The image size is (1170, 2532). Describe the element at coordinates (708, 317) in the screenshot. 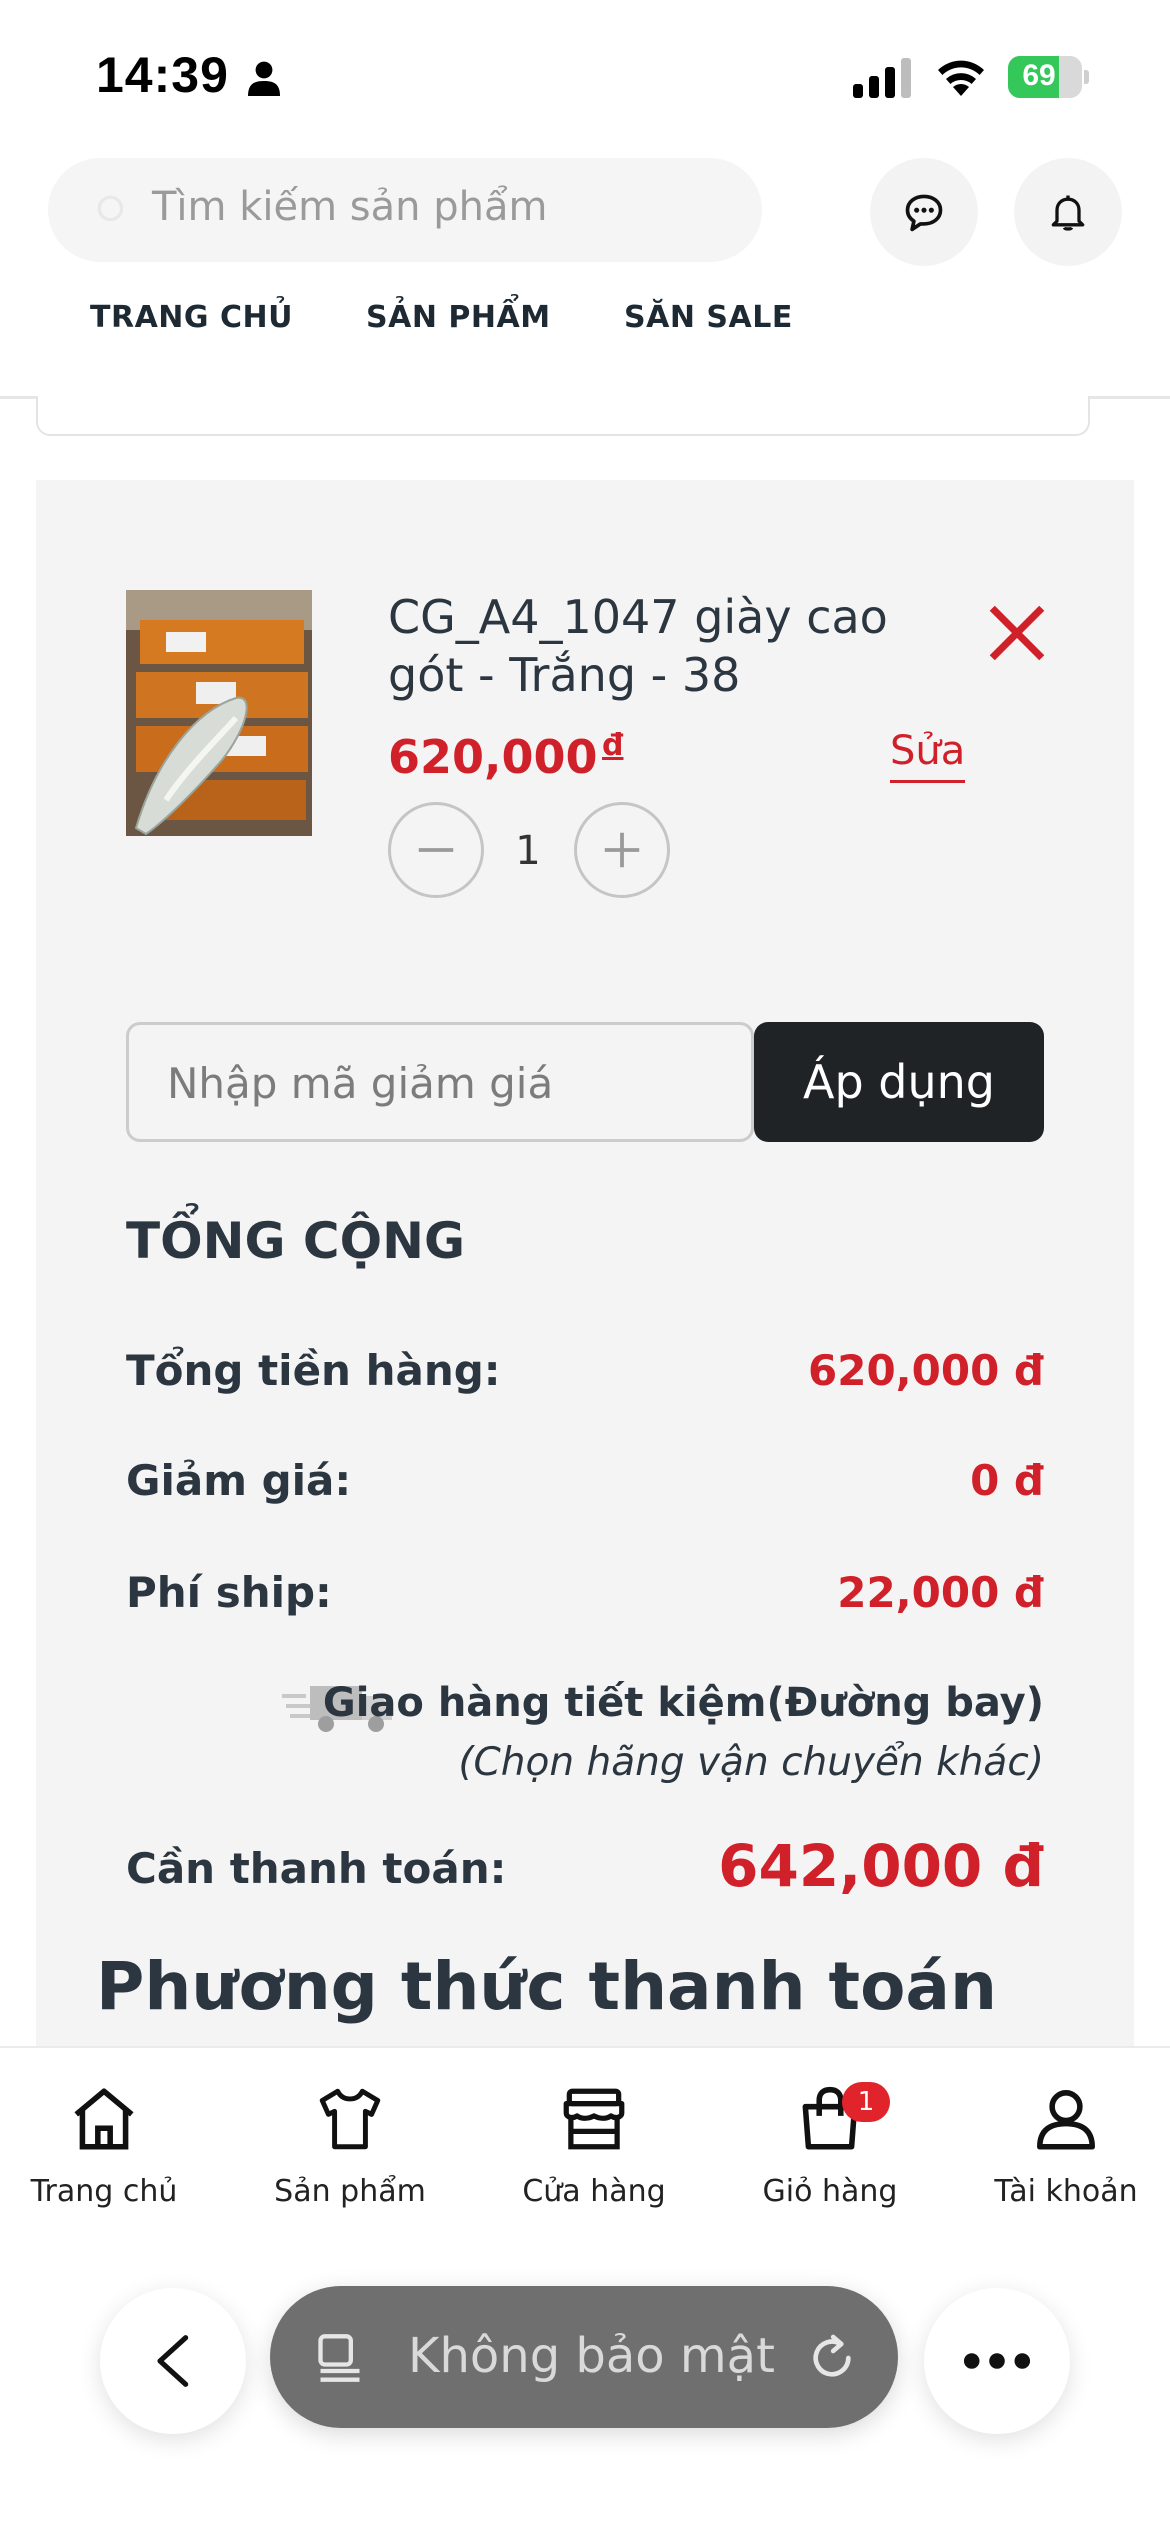

I see `topnav-sale: SĂN SALE` at that location.